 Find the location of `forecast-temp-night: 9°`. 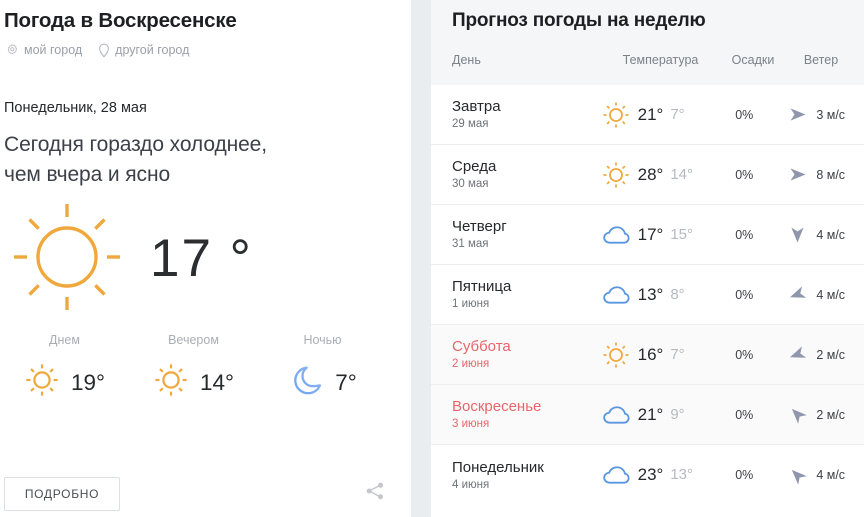

forecast-temp-night: 9° is located at coordinates (677, 414).